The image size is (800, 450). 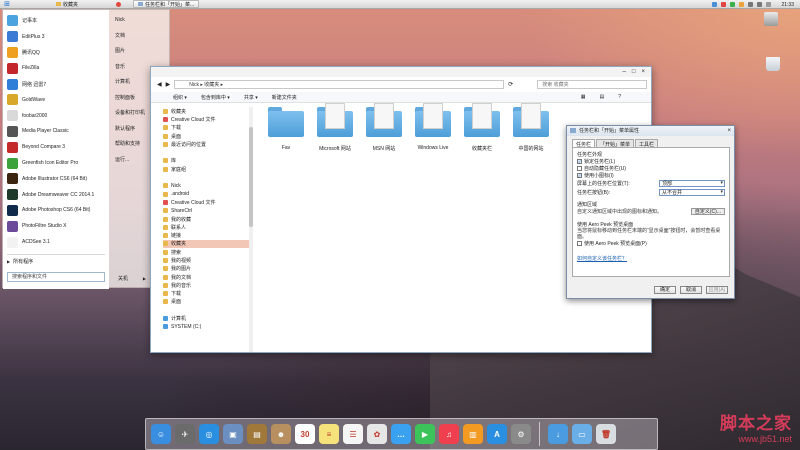 I want to click on start-program-item: 记事本, so click(x=56, y=21).